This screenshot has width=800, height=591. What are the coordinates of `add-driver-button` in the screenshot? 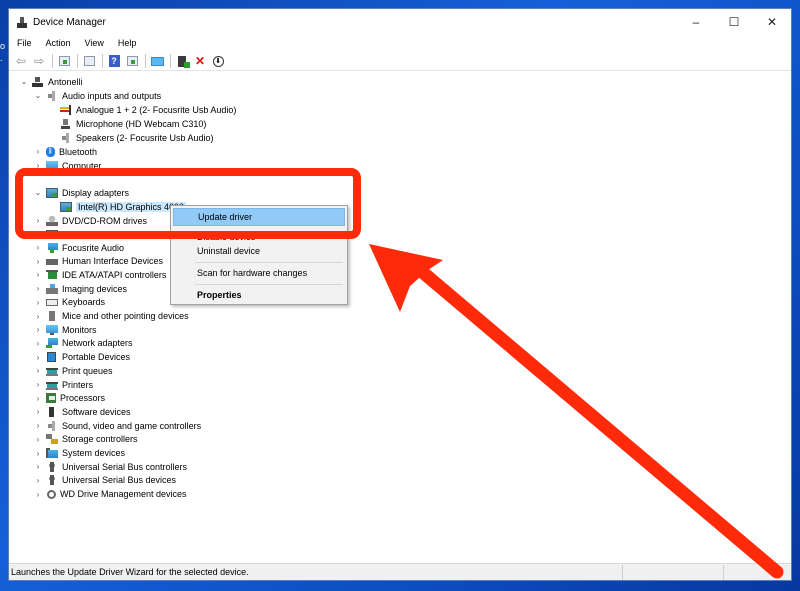 It's located at (182, 61).